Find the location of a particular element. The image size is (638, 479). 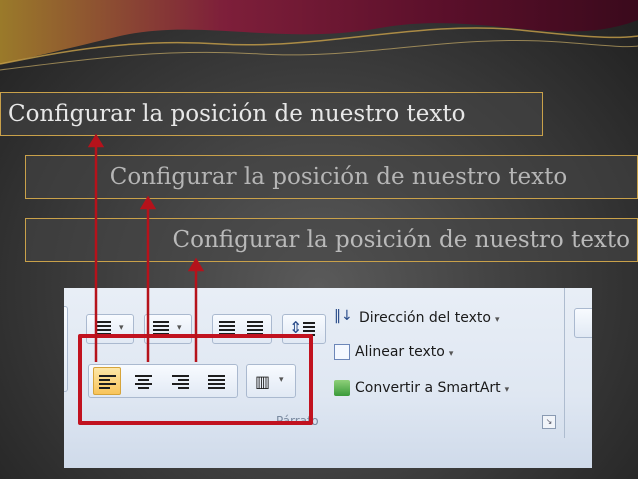

banner-right-aligned: Configurar la posición de nuestro texto is located at coordinates (331, 240).